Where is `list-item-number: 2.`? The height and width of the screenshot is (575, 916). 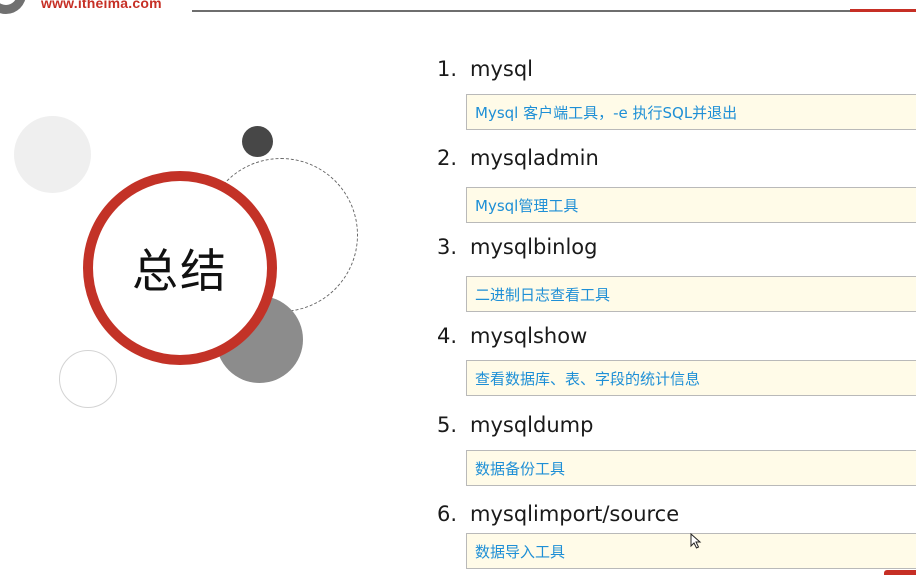 list-item-number: 2. is located at coordinates (447, 158).